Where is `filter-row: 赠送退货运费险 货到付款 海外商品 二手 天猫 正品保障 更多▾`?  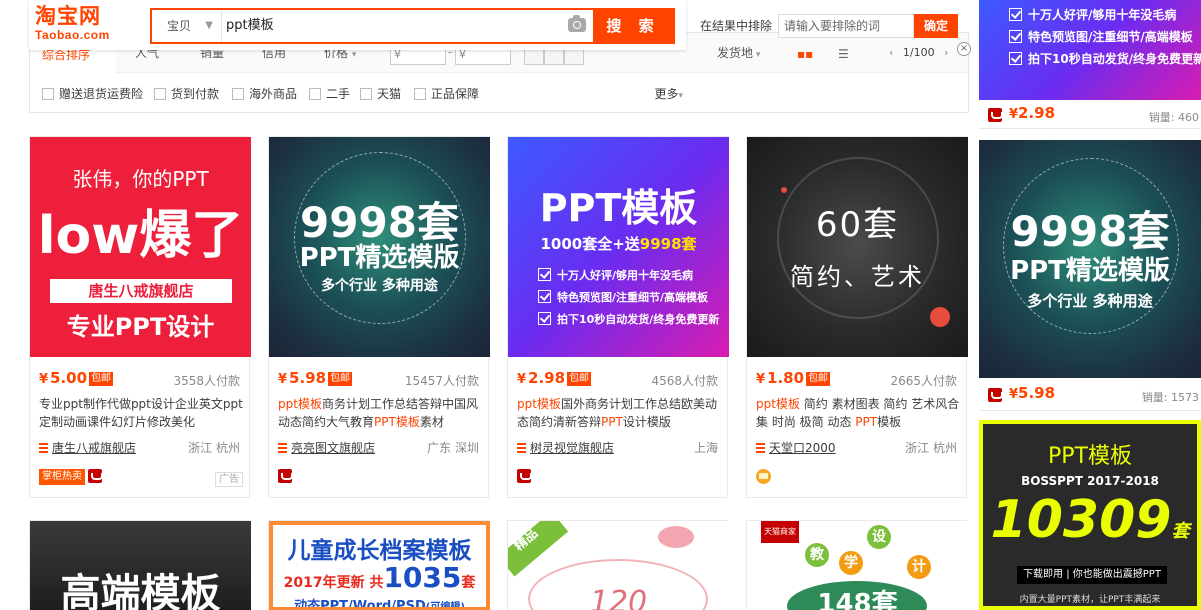
filter-row: 赠送退货运费险 货到付款 海外商品 二手 天猫 正品保障 更多▾ is located at coordinates (499, 94).